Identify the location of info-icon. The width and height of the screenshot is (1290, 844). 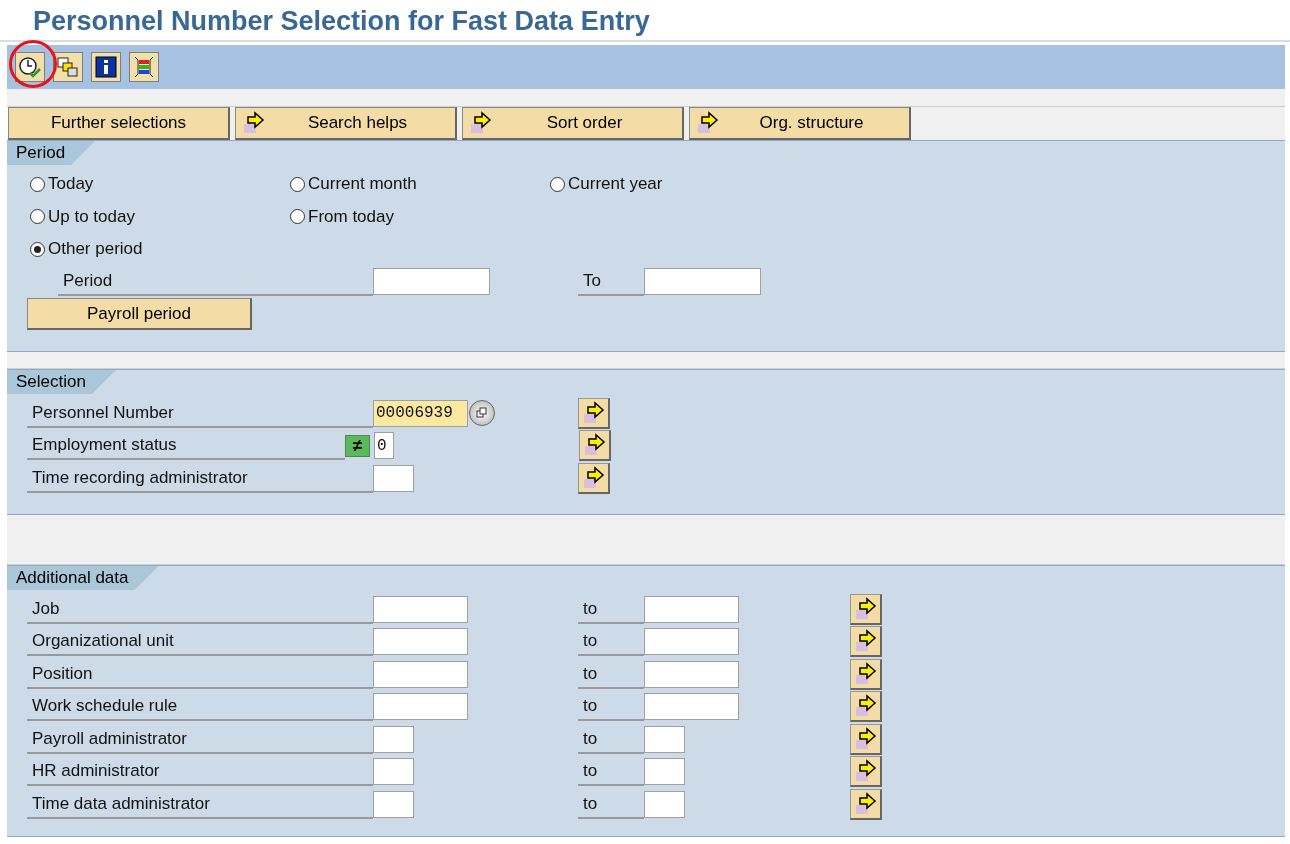
(106, 67).